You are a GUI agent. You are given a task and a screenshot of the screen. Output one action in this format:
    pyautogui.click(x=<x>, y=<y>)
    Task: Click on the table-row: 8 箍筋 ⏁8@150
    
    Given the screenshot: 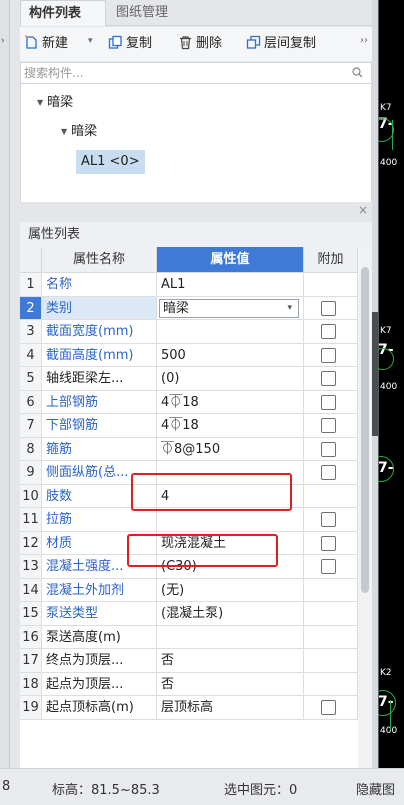 What is the action you would take?
    pyautogui.click(x=189, y=449)
    